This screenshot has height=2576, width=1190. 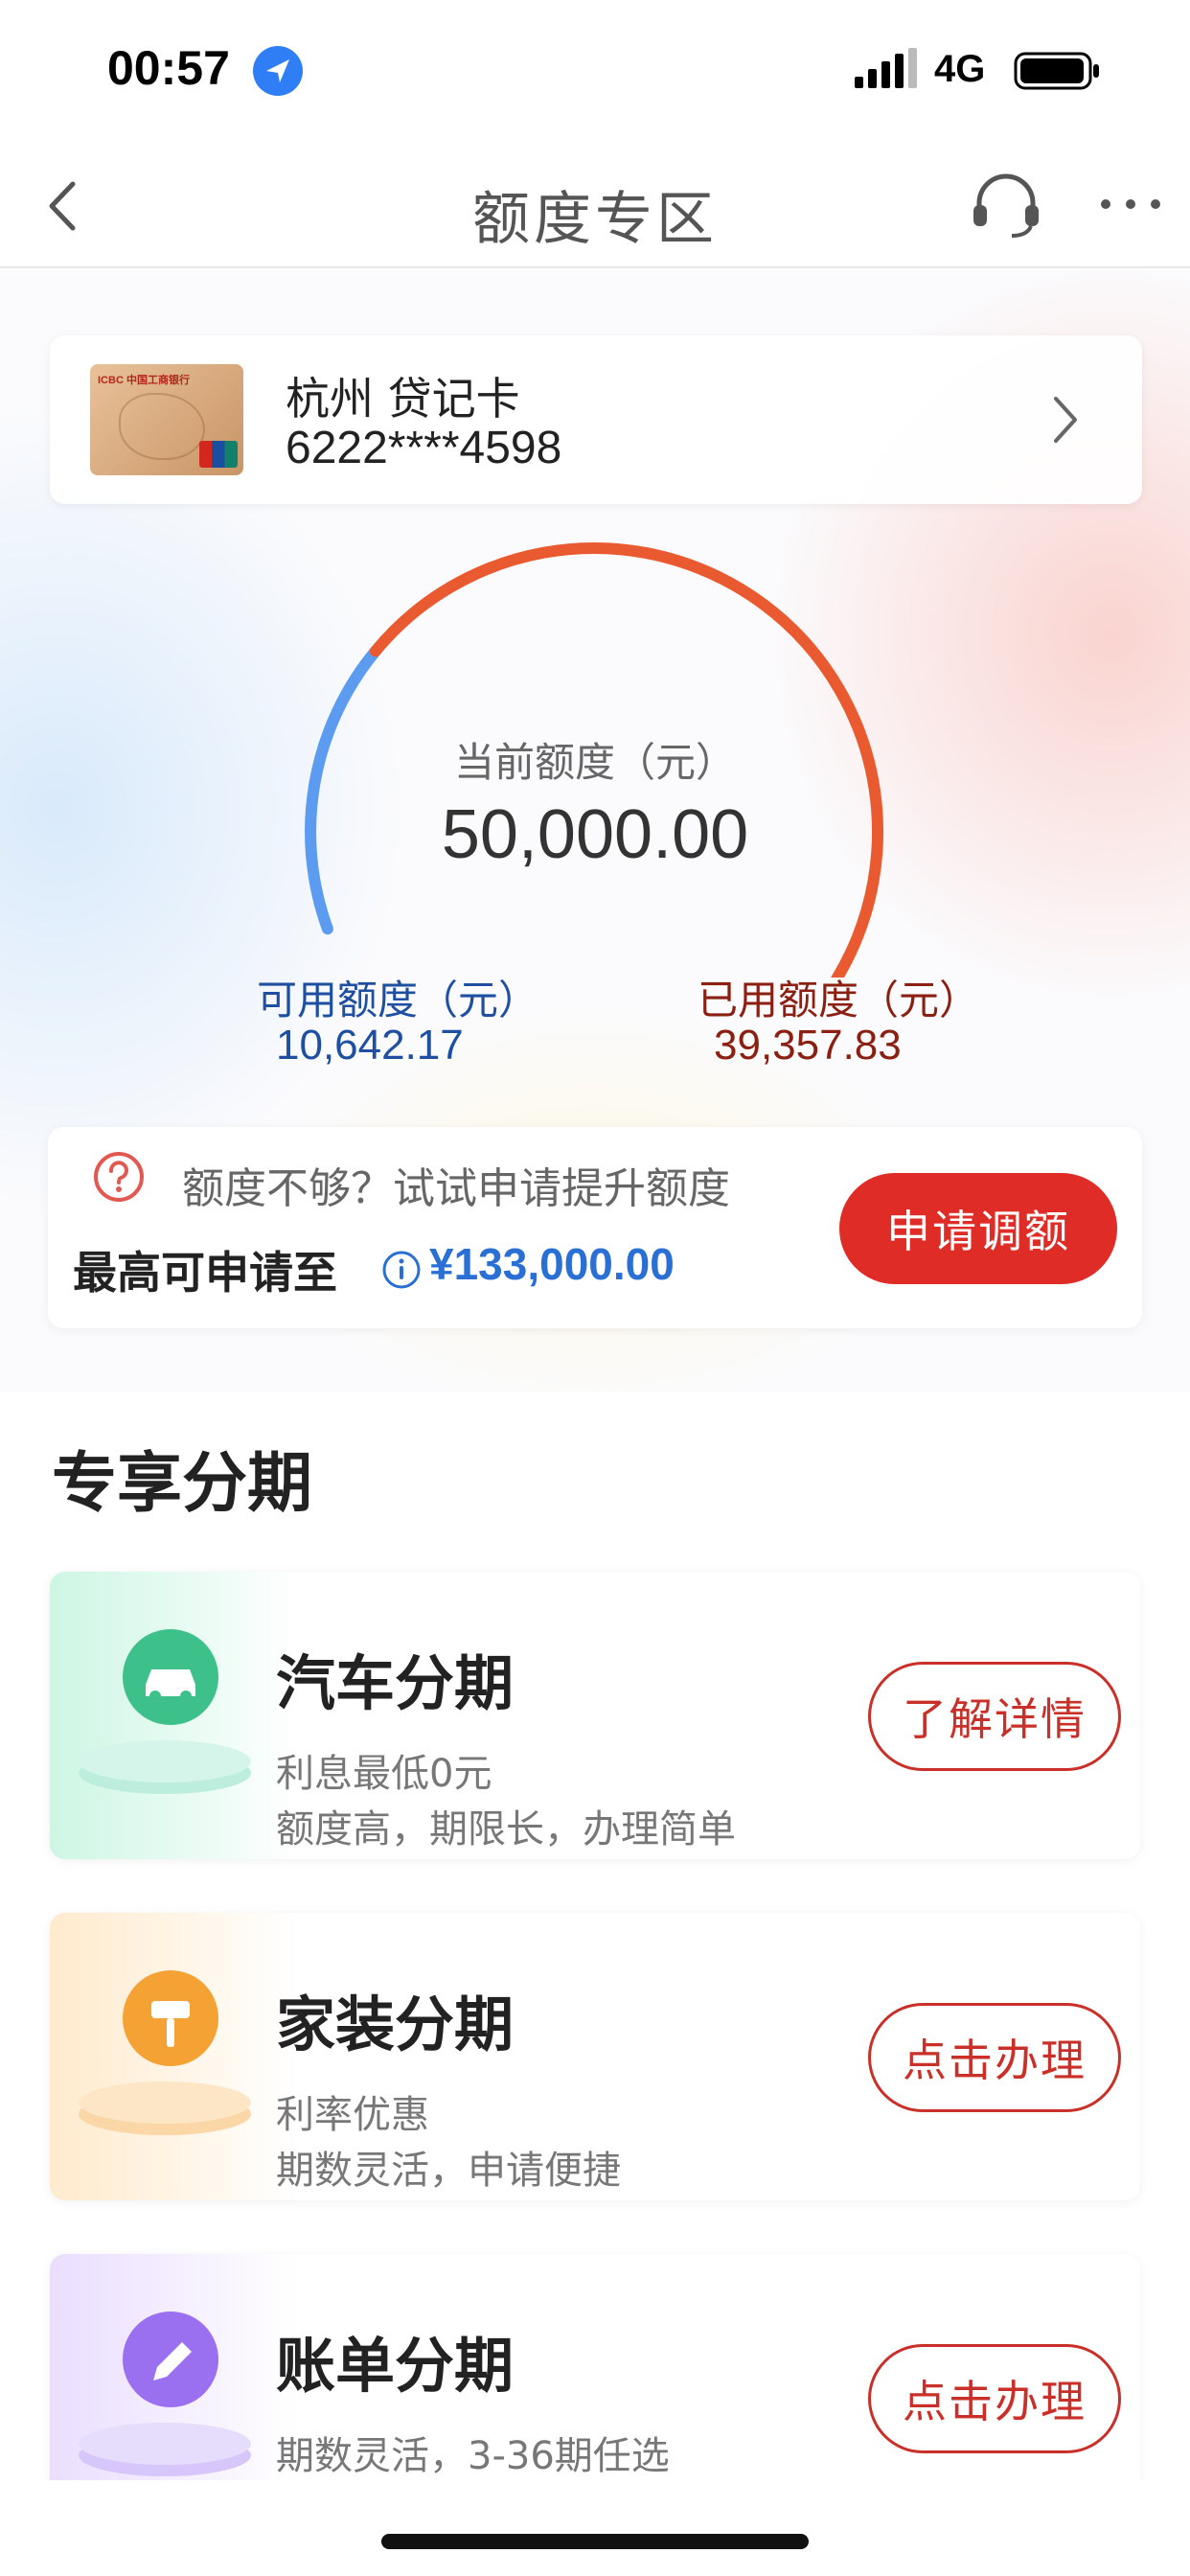 I want to click on bottom-safe-area, so click(x=595, y=2528).